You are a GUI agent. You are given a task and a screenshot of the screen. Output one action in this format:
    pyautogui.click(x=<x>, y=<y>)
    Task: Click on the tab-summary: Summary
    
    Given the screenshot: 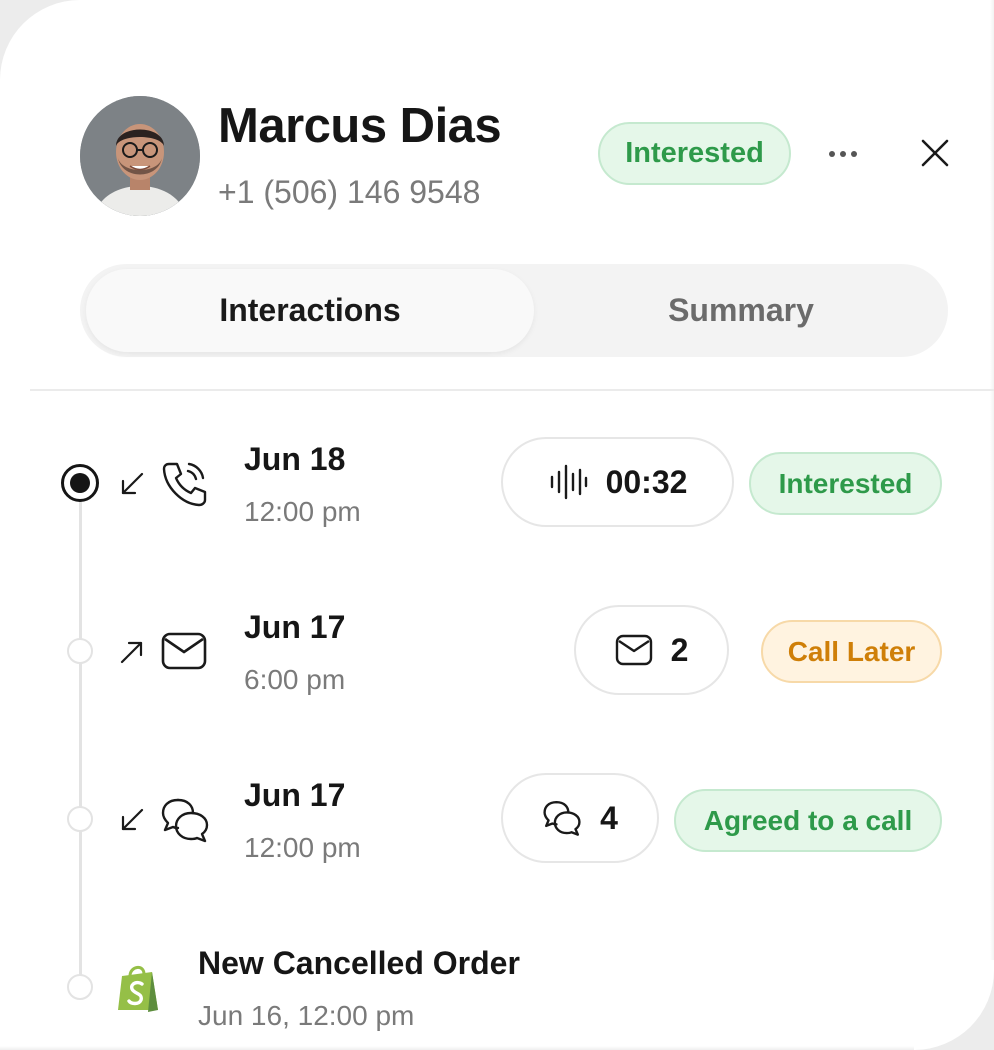 What is the action you would take?
    pyautogui.click(x=741, y=310)
    